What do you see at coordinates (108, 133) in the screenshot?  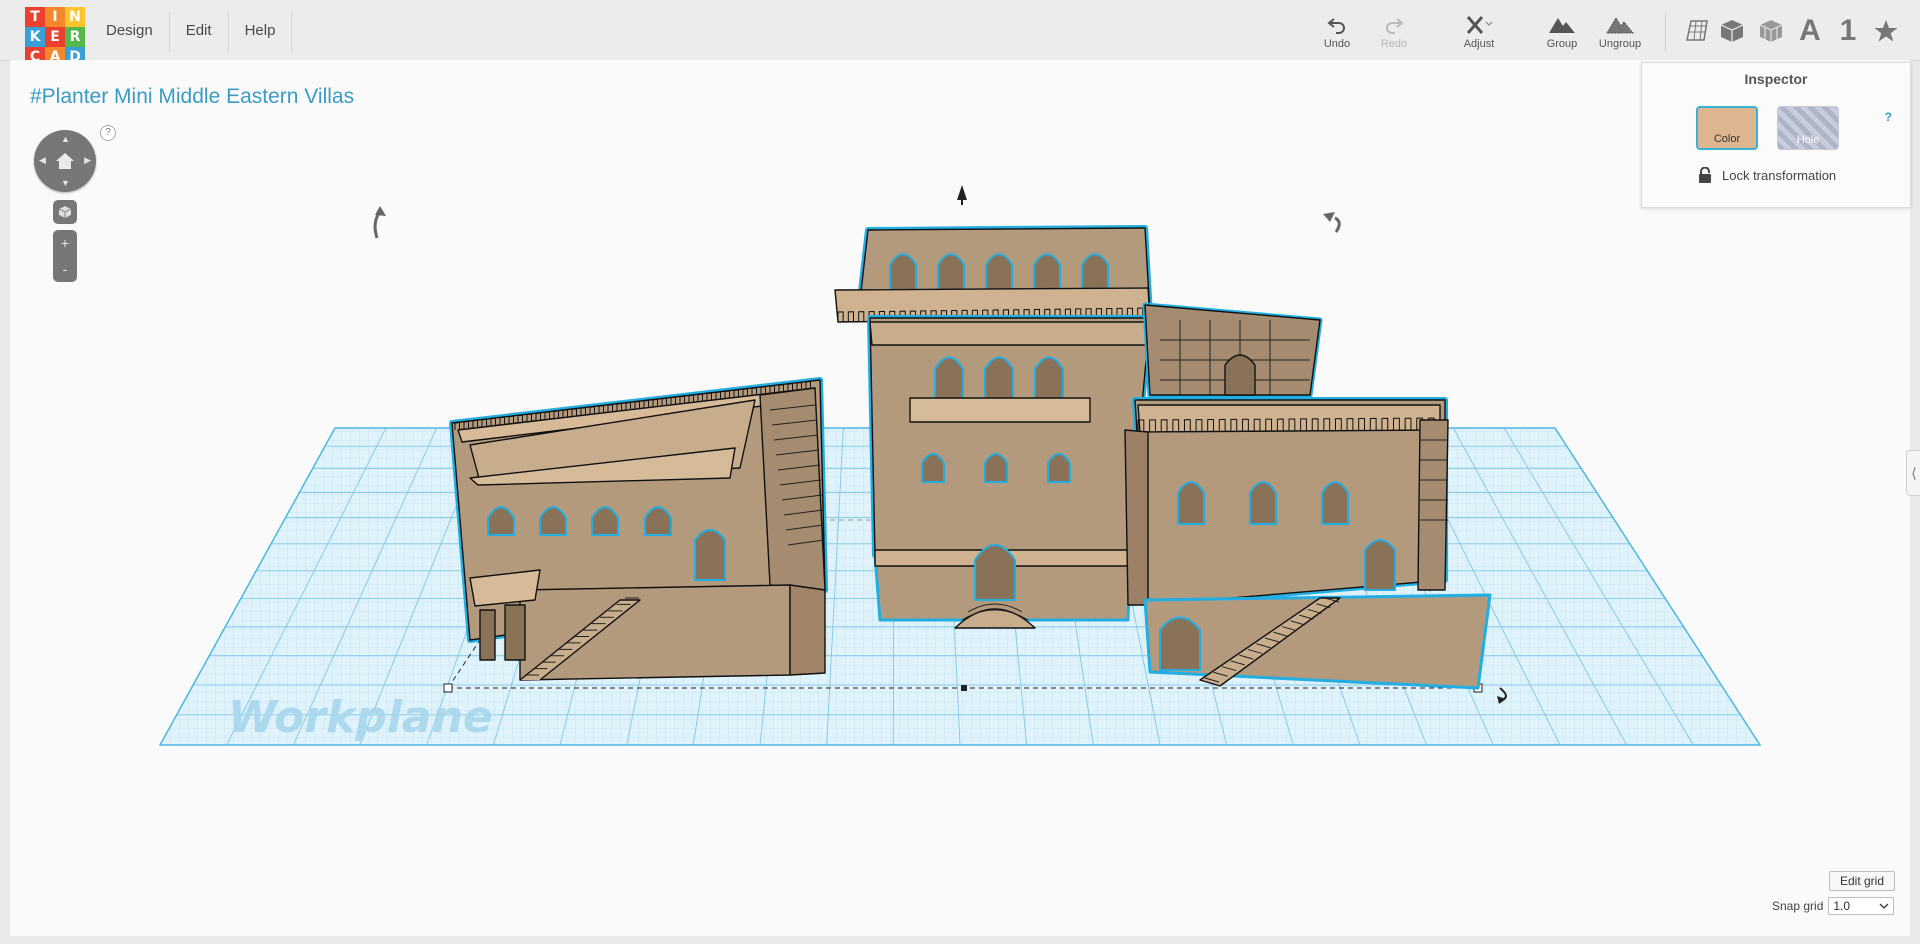 I see `nav-help-icon: ?` at bounding box center [108, 133].